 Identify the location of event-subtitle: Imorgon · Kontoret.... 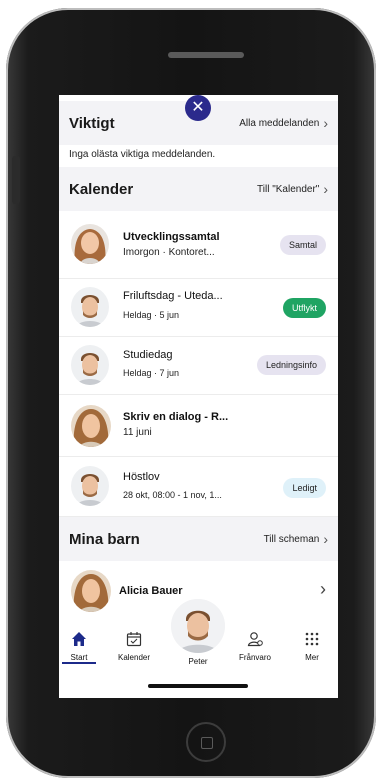
(169, 252).